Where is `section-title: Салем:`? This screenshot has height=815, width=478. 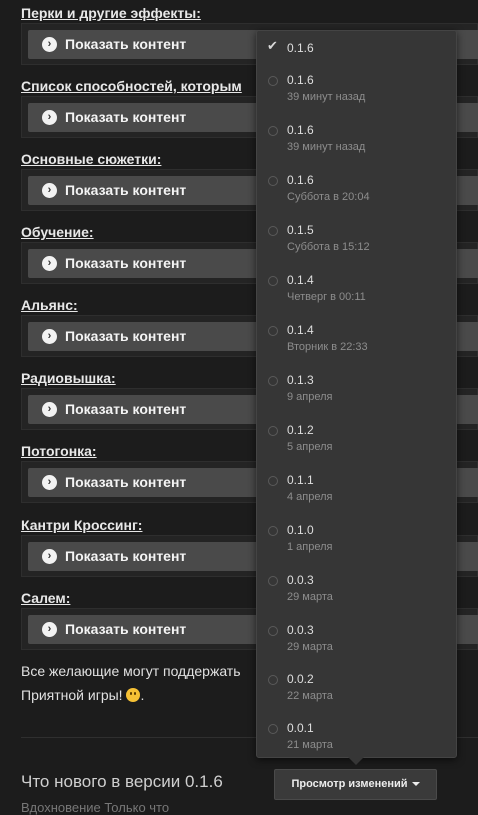 section-title: Салем: is located at coordinates (46, 598).